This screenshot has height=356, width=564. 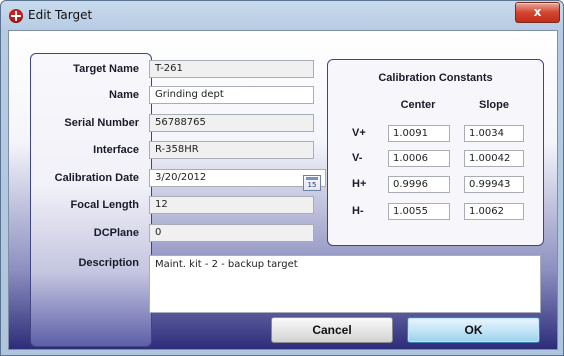 I want to click on app-target-icon, so click(x=16, y=16).